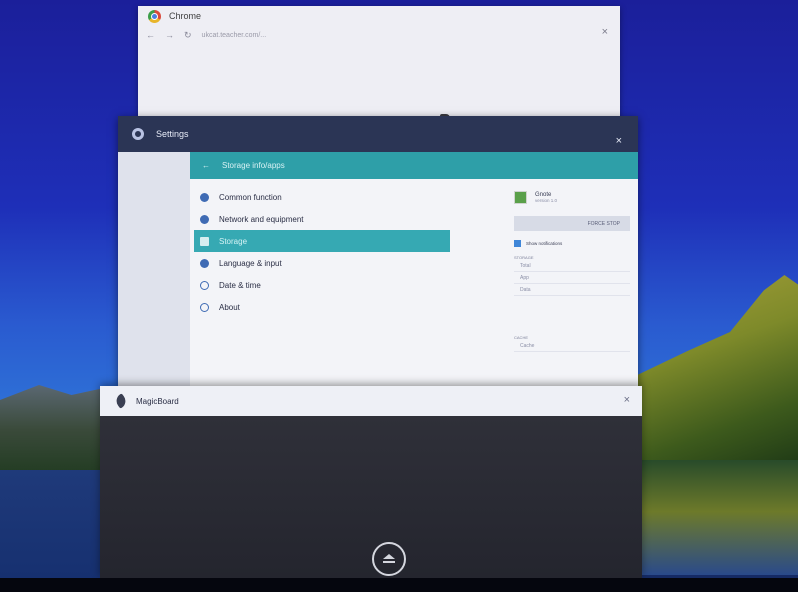  Describe the element at coordinates (188, 35) in the screenshot. I see `reload-icon: ↻` at that location.